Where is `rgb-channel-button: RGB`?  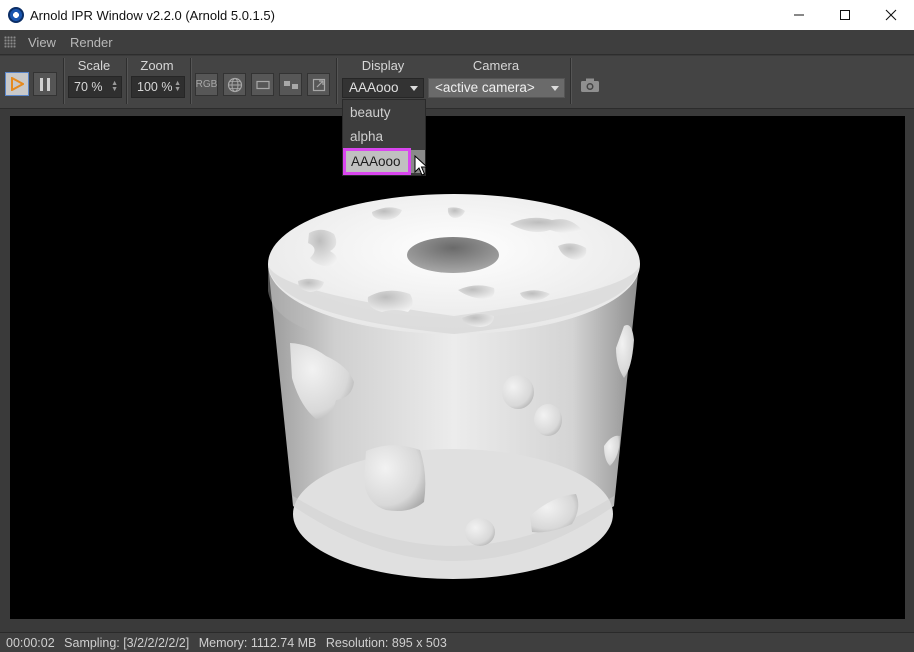
rgb-channel-button: RGB is located at coordinates (206, 84).